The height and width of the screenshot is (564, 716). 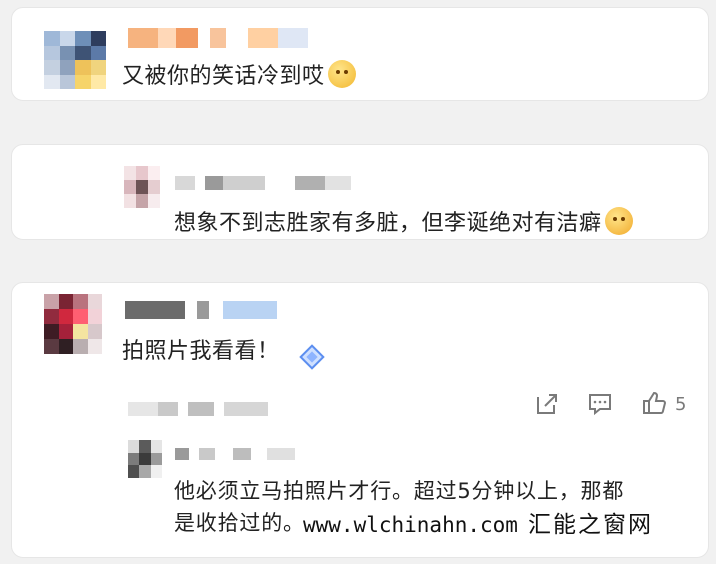 What do you see at coordinates (654, 403) in the screenshot?
I see `like-icon` at bounding box center [654, 403].